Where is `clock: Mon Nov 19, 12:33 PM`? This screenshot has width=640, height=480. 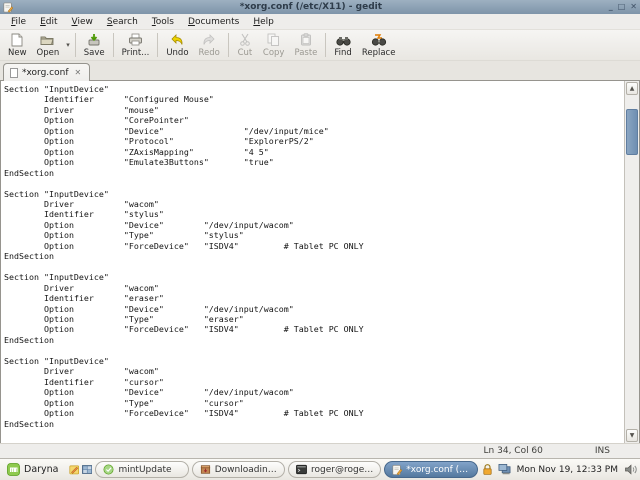 clock: Mon Nov 19, 12:33 PM is located at coordinates (567, 470).